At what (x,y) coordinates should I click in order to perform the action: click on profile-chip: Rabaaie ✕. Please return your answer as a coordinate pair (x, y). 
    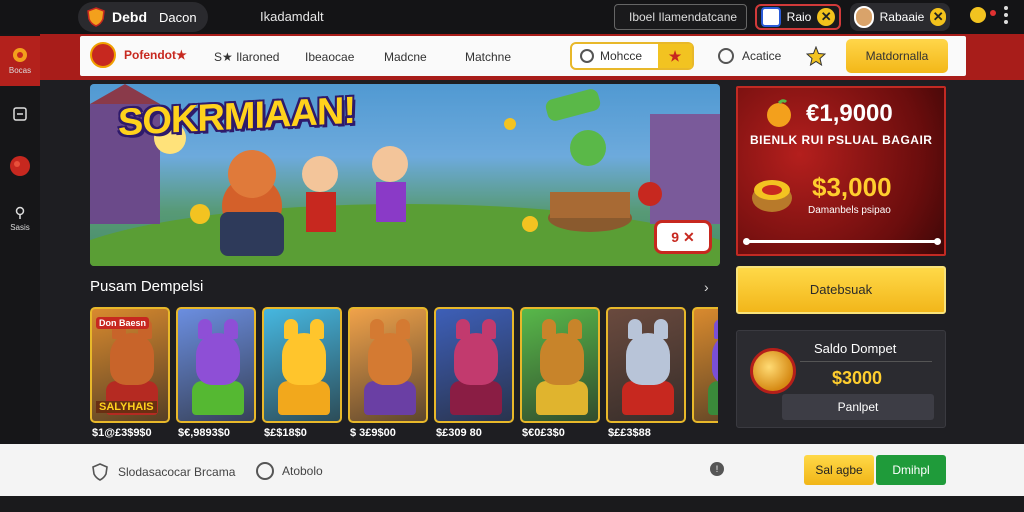
    Looking at the image, I should click on (900, 17).